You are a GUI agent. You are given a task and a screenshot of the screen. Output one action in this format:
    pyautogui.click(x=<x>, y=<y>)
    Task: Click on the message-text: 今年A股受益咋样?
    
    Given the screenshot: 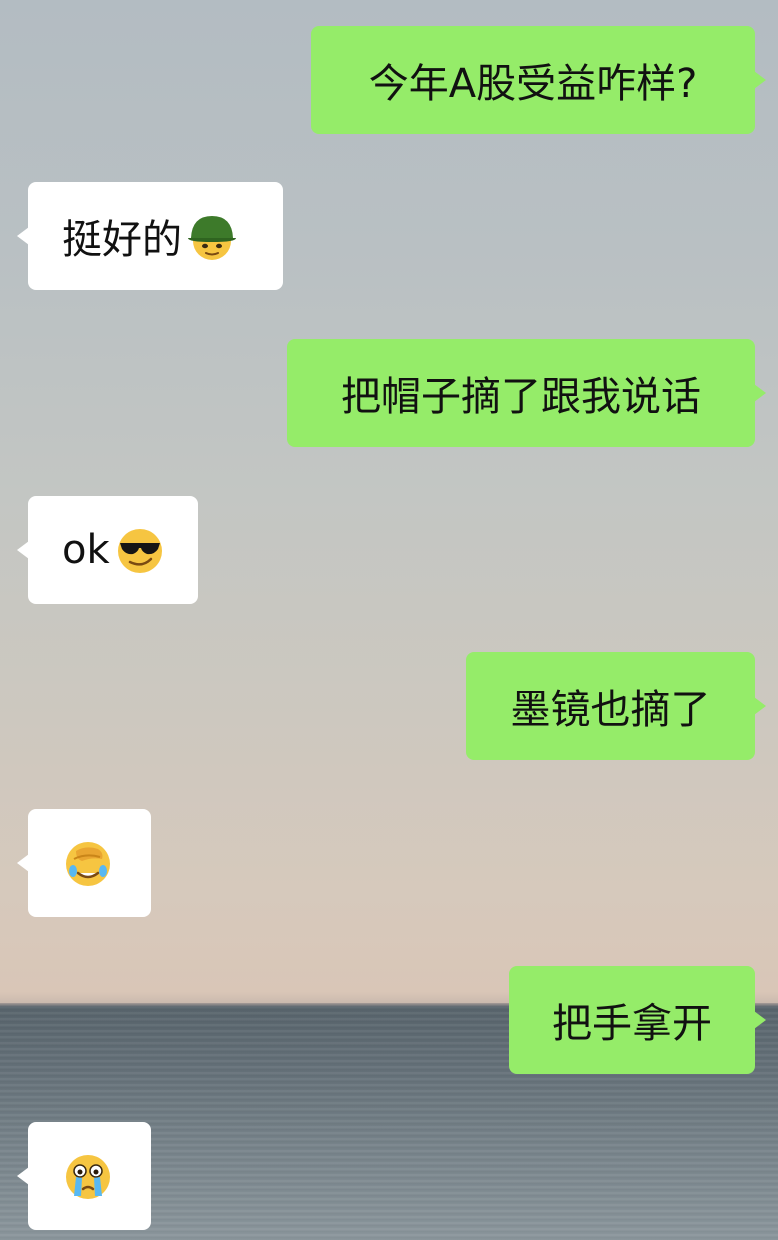 What is the action you would take?
    pyautogui.click(x=533, y=84)
    